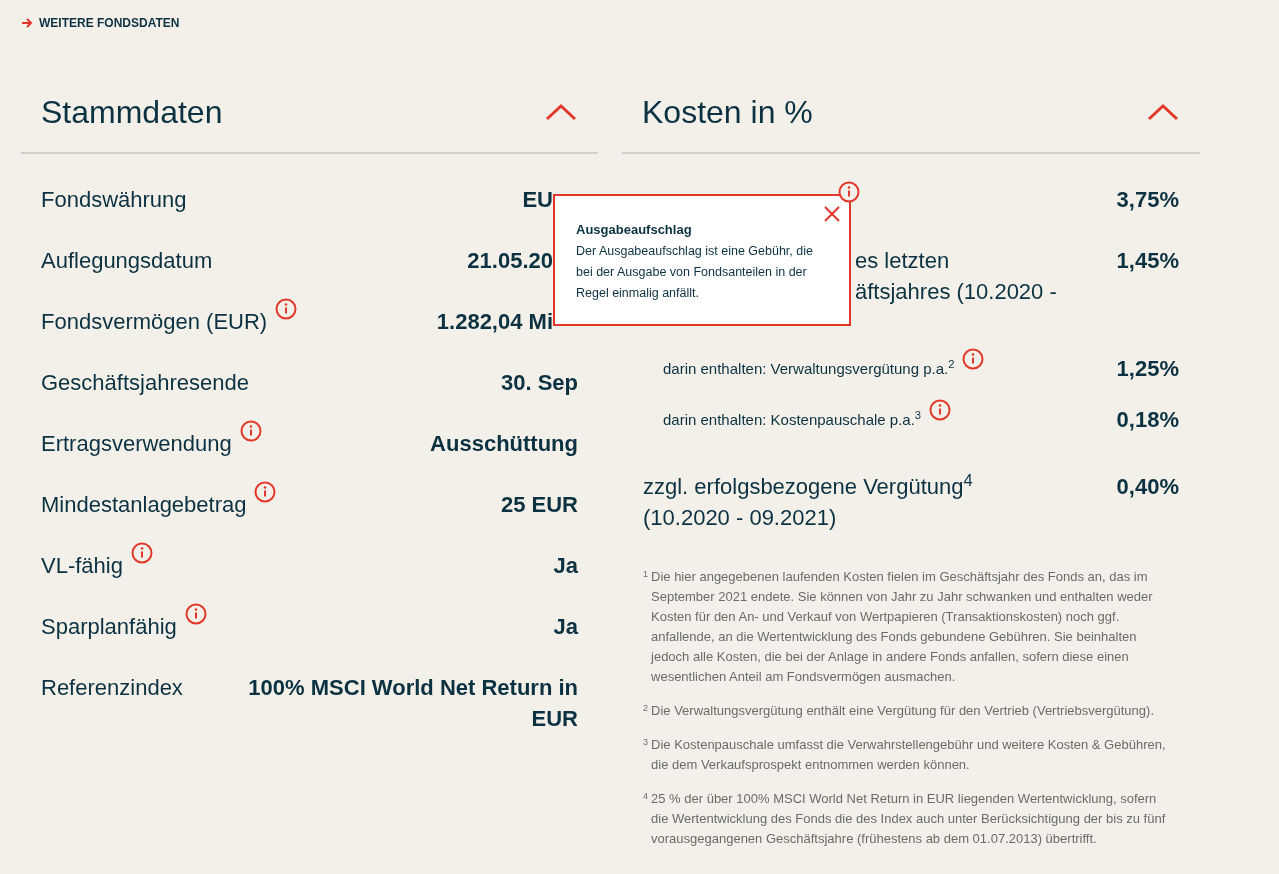 The image size is (1279, 874). I want to click on field-label: Auflegungsdatum, so click(127, 261).